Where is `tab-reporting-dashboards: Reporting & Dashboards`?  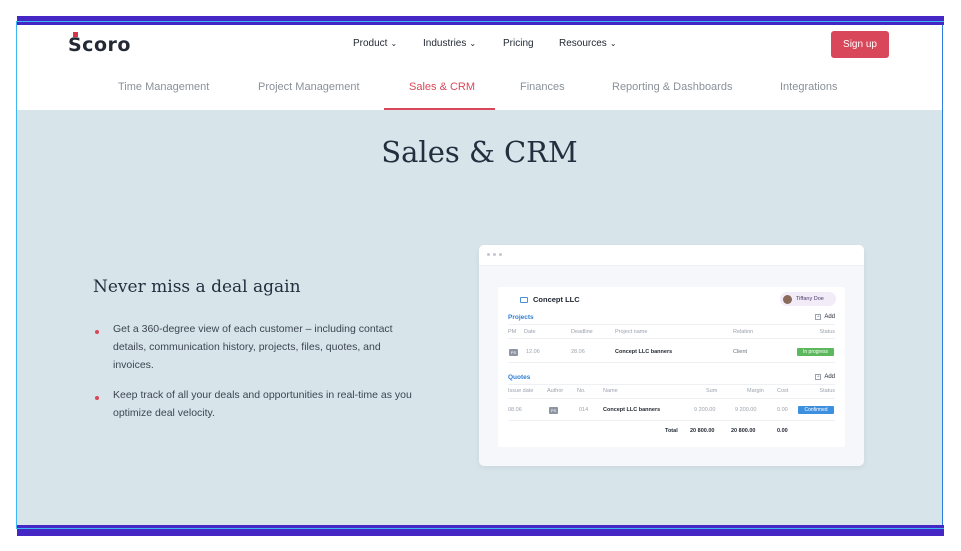
tab-reporting-dashboards: Reporting & Dashboards is located at coordinates (672, 87).